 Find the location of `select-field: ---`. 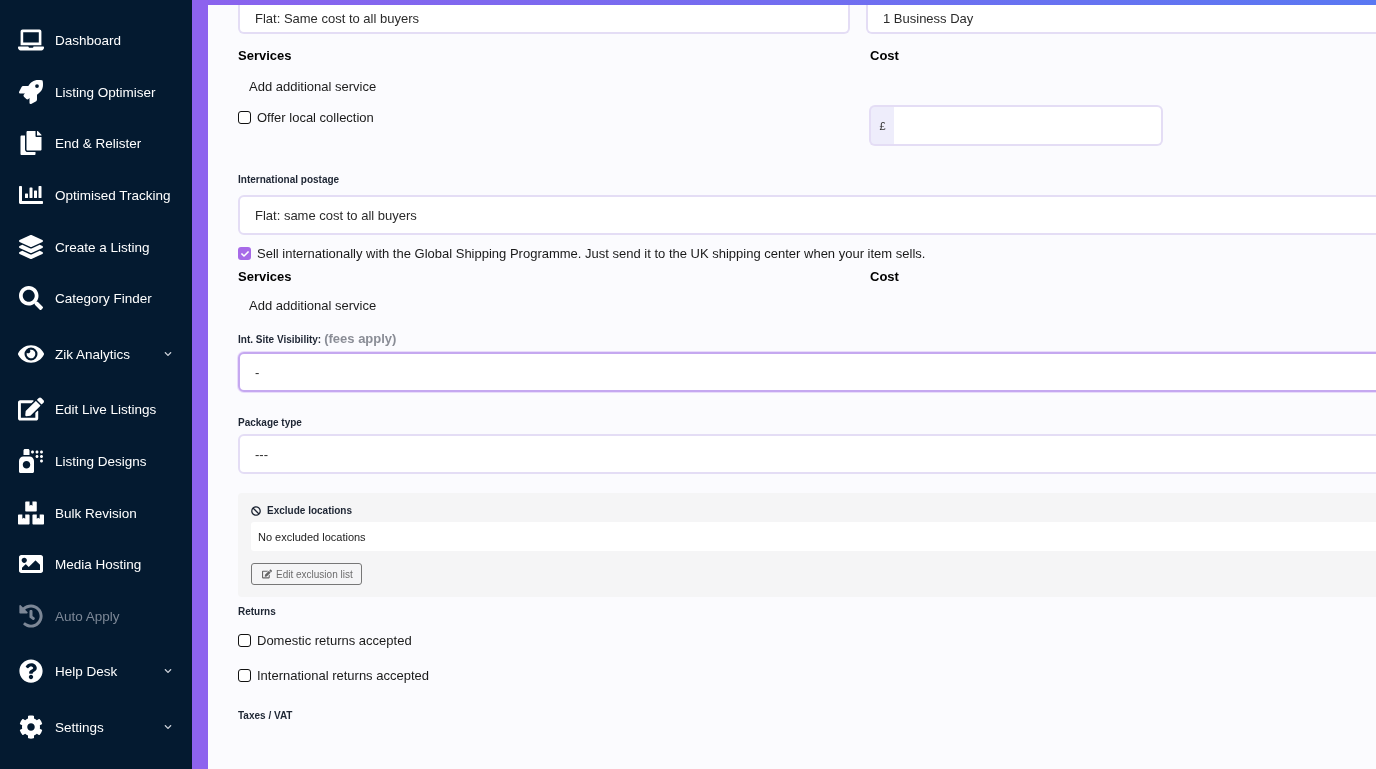

select-field: --- is located at coordinates (807, 454).